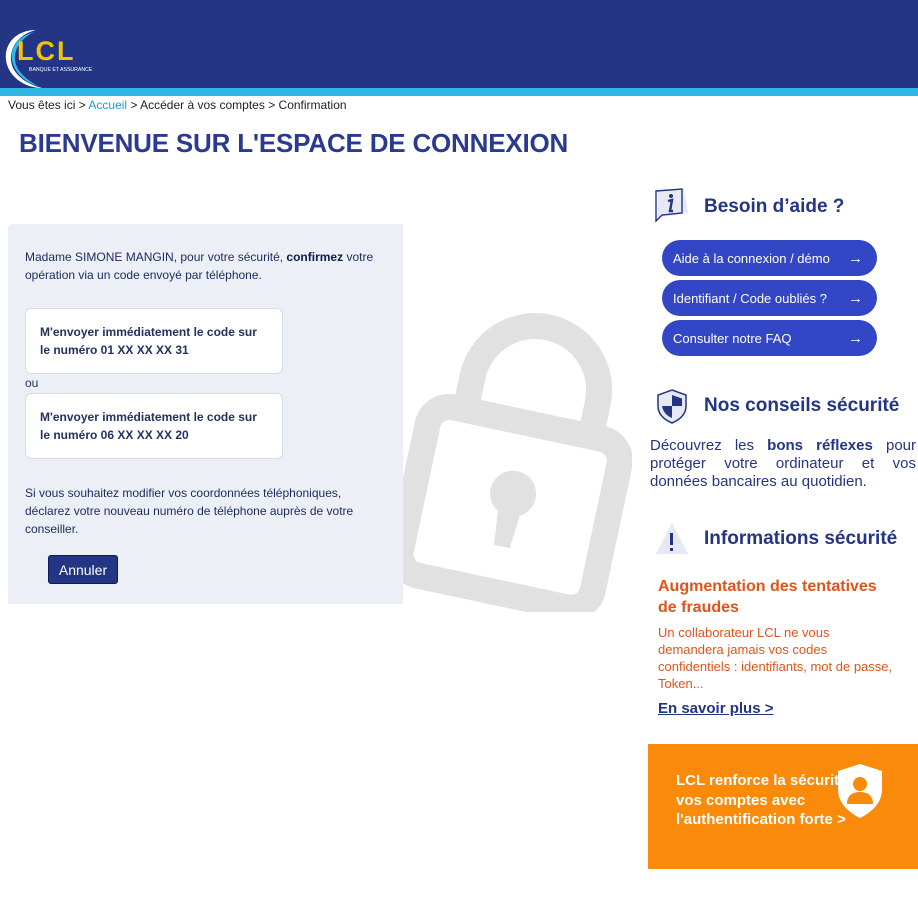 The width and height of the screenshot is (918, 898). Describe the element at coordinates (61, 70) in the screenshot. I see `svg-text: BANQUE ET ASSURANCE` at that location.